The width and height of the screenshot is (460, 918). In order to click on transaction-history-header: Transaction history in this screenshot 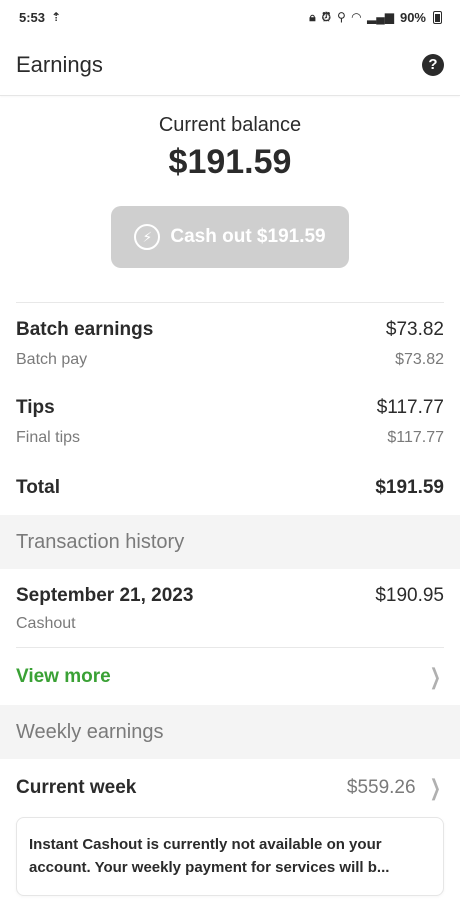, I will do `click(230, 542)`.